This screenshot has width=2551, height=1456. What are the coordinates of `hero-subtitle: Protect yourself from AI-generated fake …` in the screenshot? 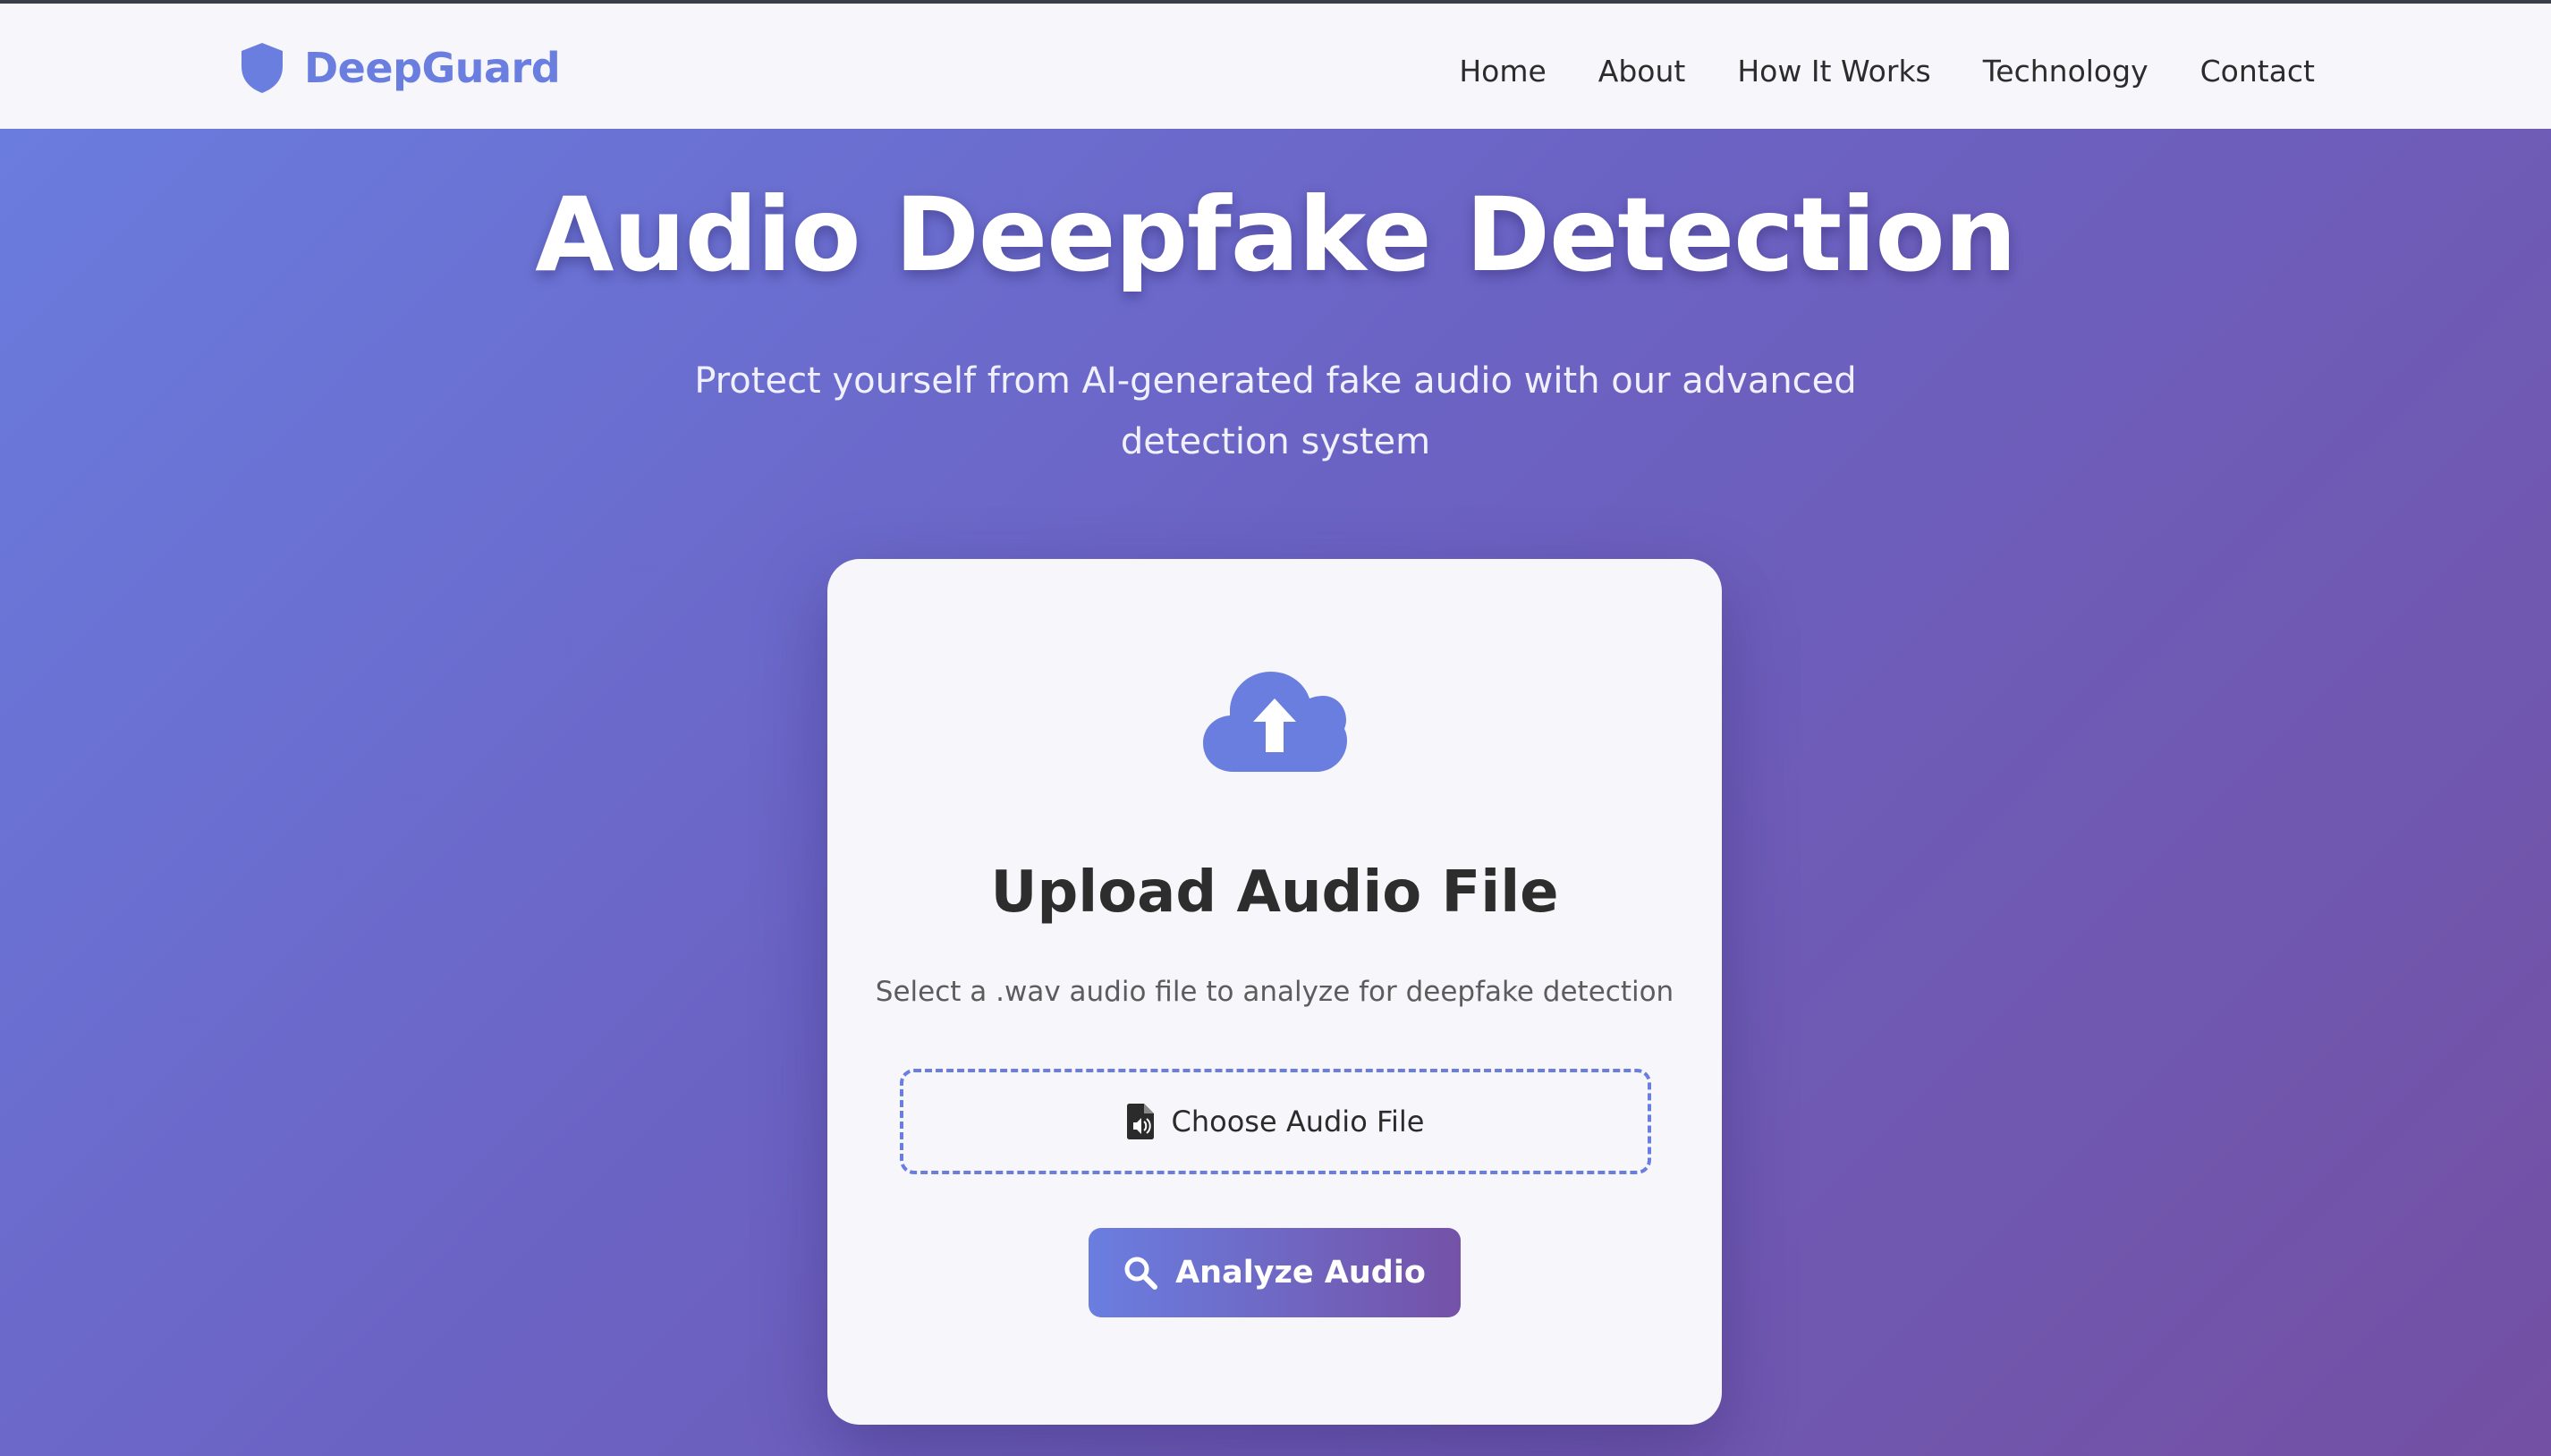 It's located at (1276, 411).